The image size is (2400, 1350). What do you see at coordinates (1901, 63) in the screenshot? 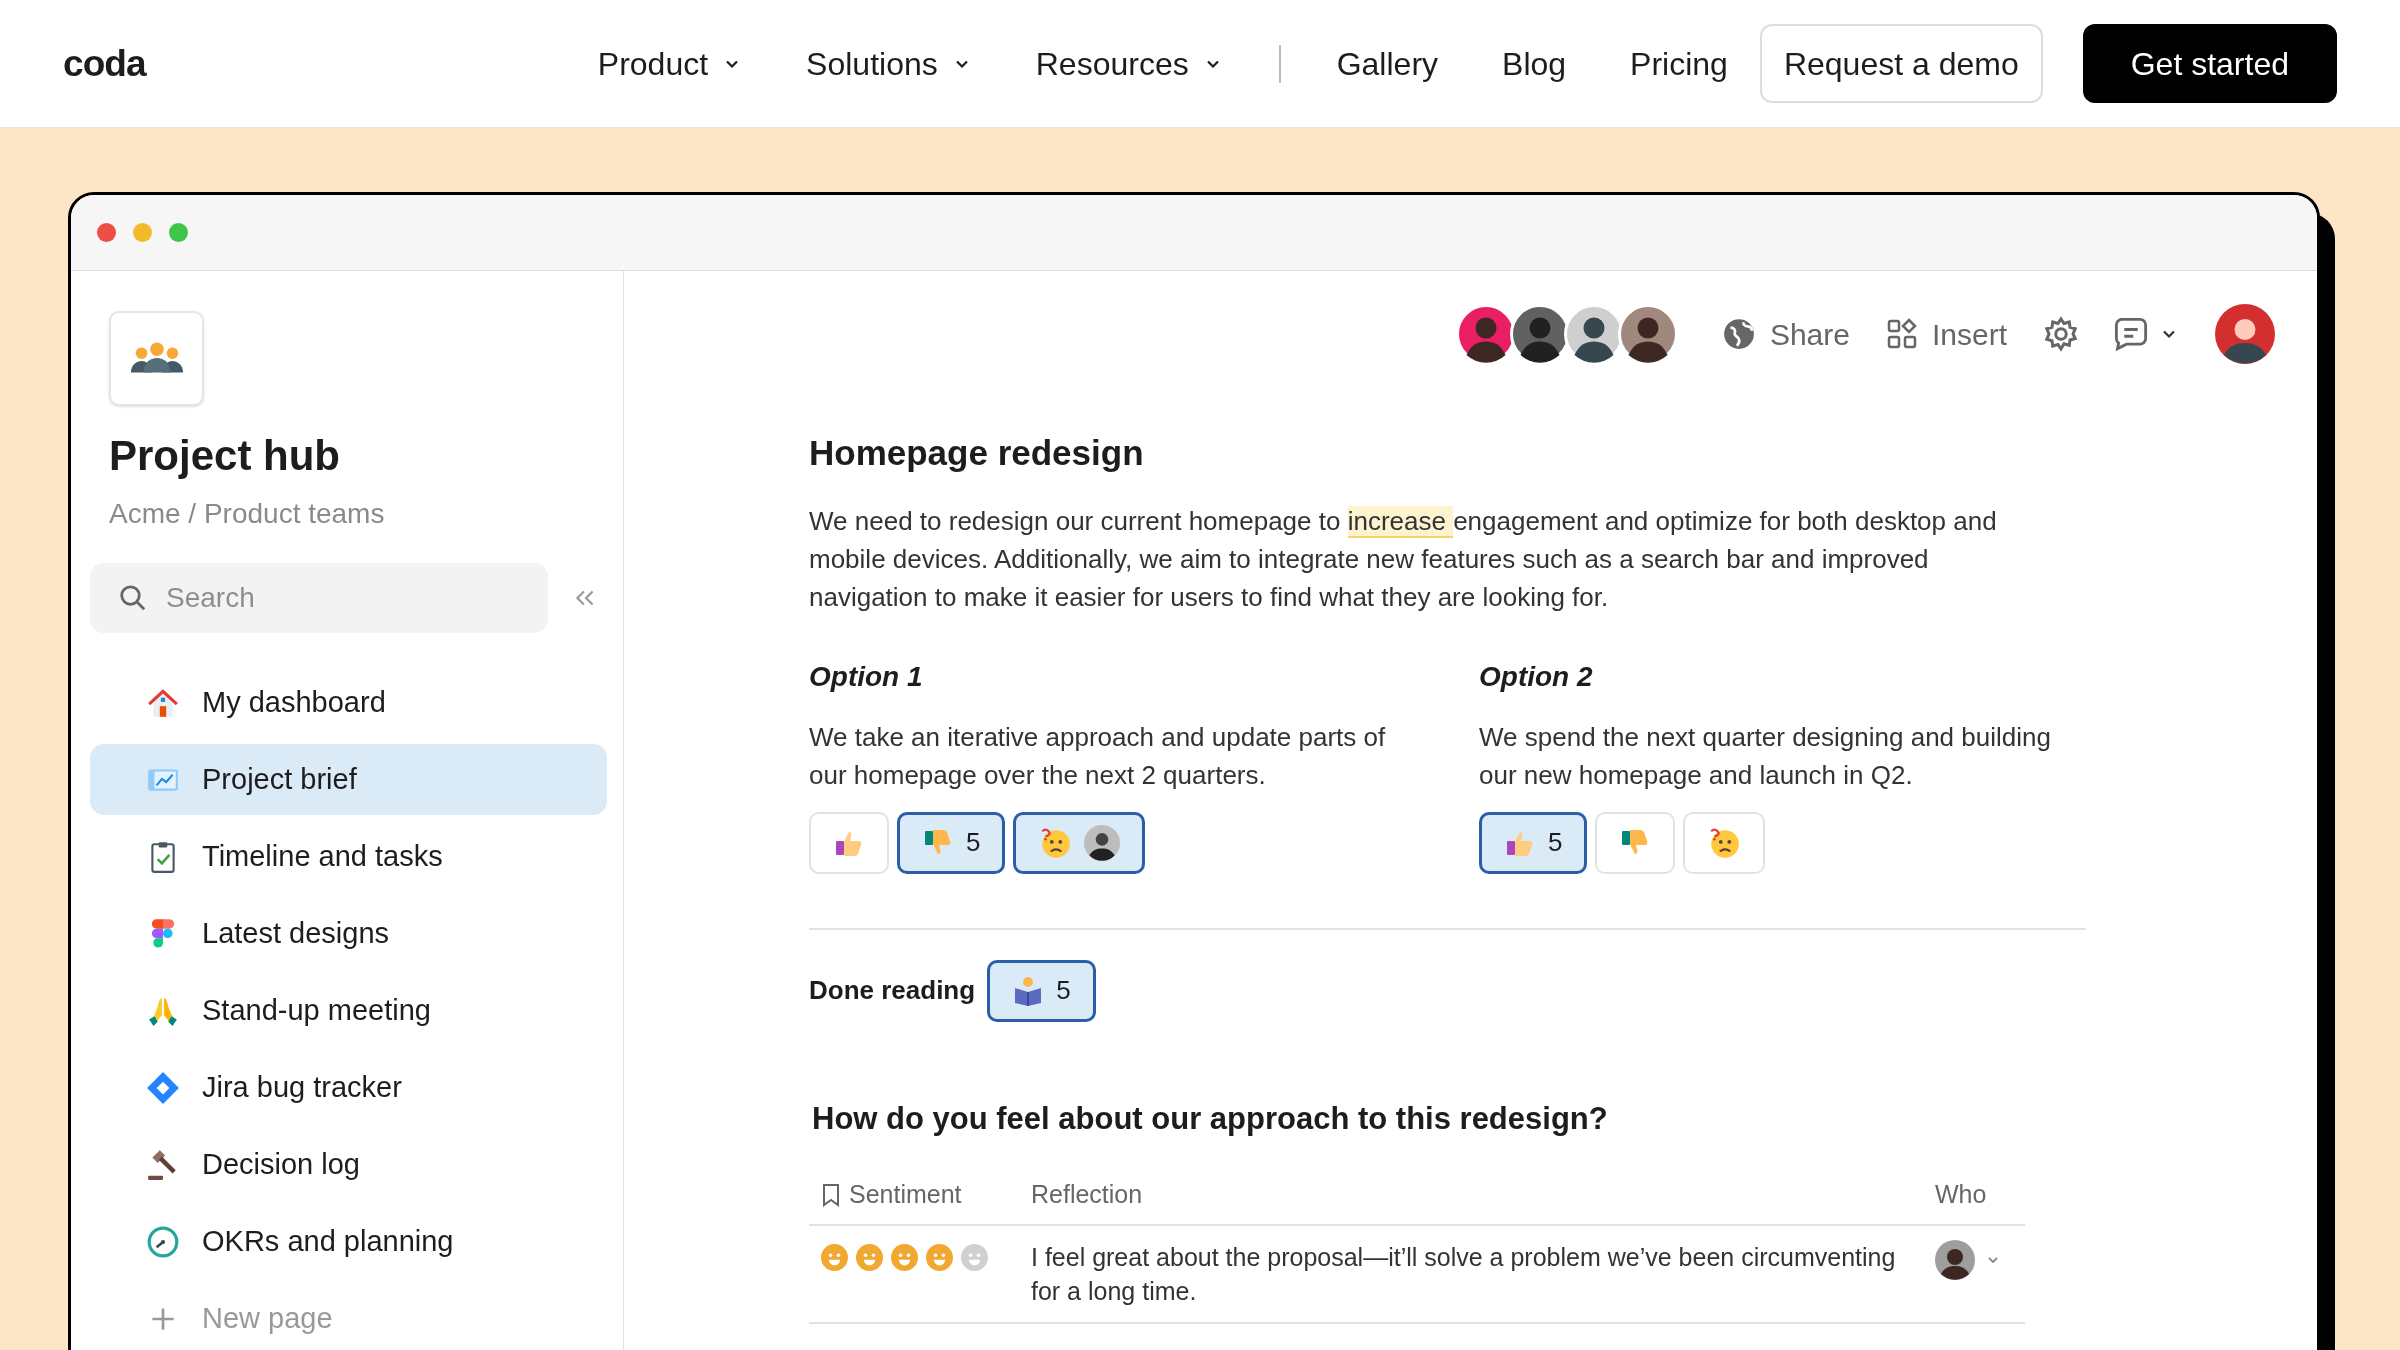
I see `demo-button: Request a demo` at bounding box center [1901, 63].